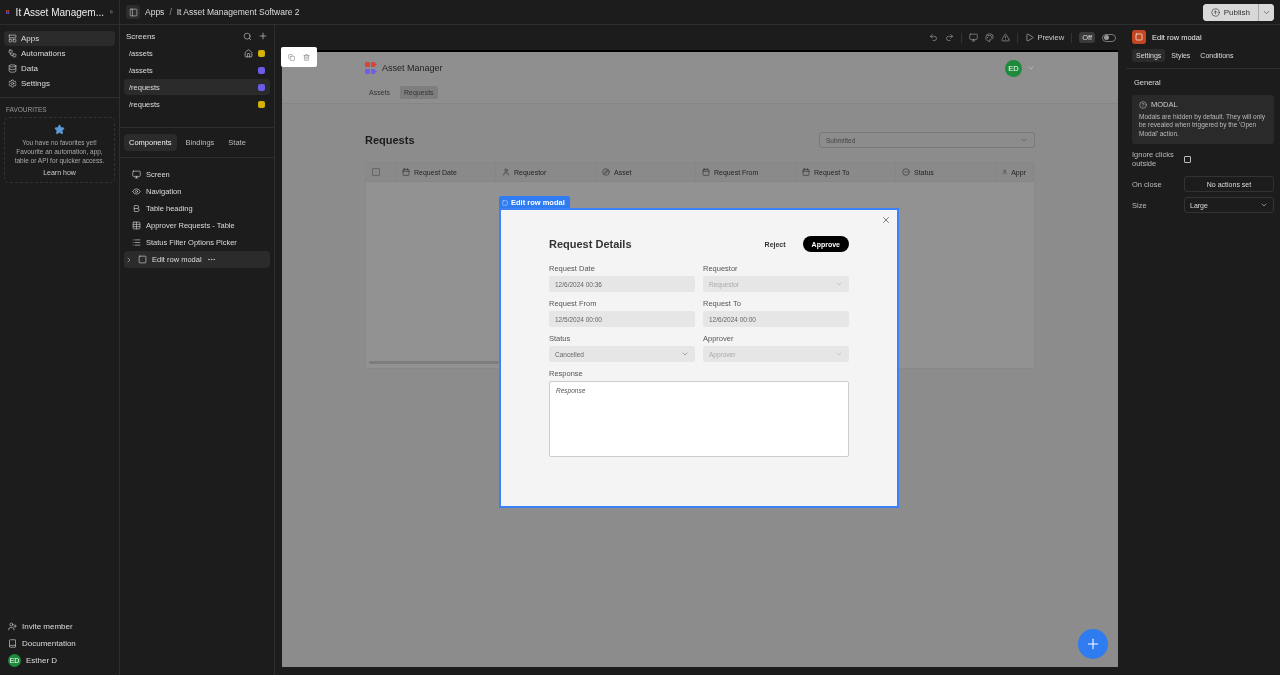  Describe the element at coordinates (136, 208) in the screenshot. I see `bold-icon` at that location.